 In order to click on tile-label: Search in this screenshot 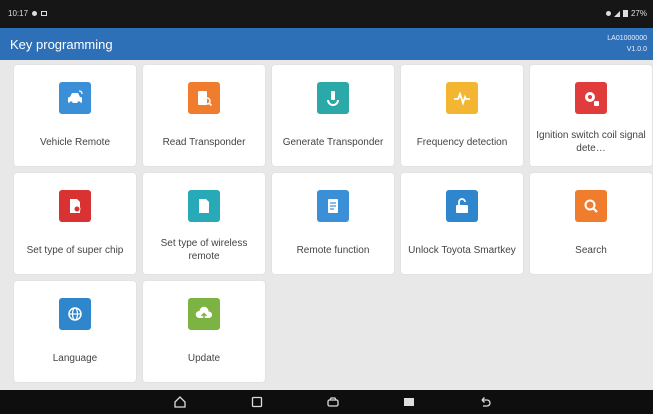, I will do `click(591, 250)`.